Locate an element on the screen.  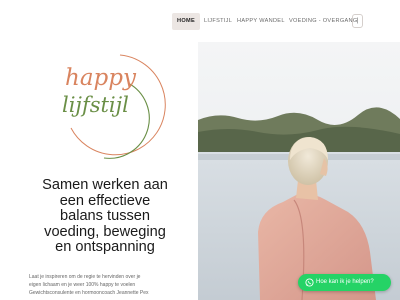
more-menu-button: | is located at coordinates (357, 21).